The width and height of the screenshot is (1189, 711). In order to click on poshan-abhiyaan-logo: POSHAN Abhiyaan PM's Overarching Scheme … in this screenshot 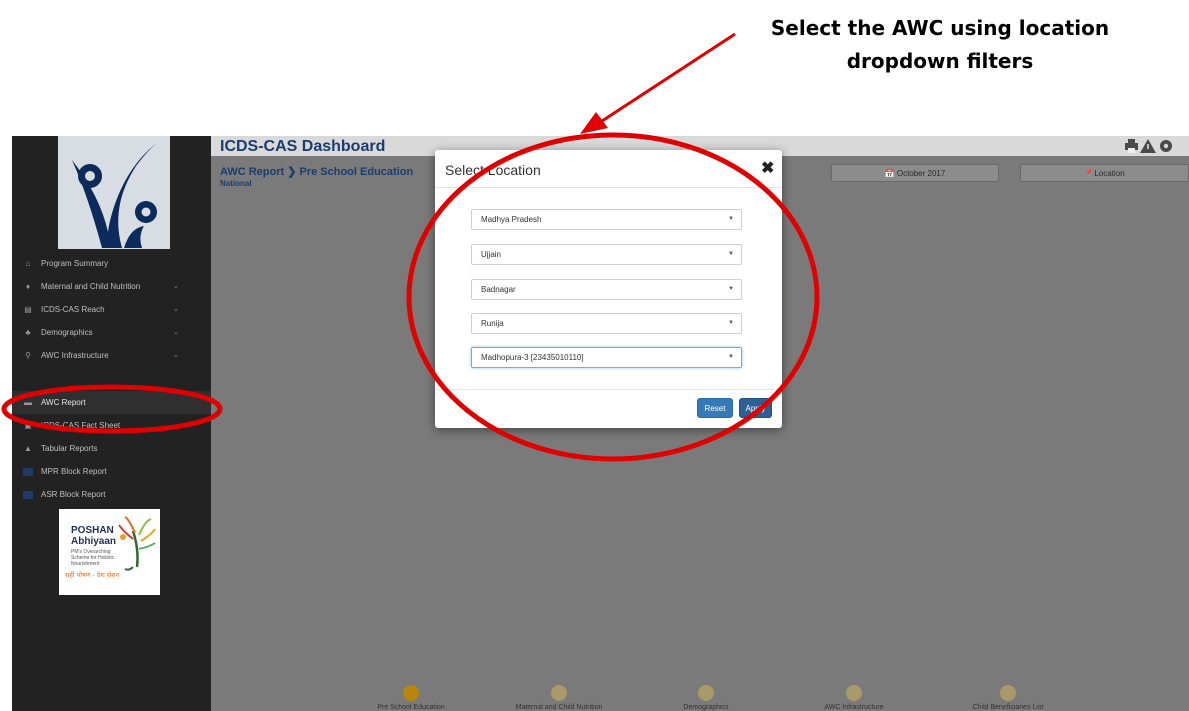, I will do `click(109, 552)`.